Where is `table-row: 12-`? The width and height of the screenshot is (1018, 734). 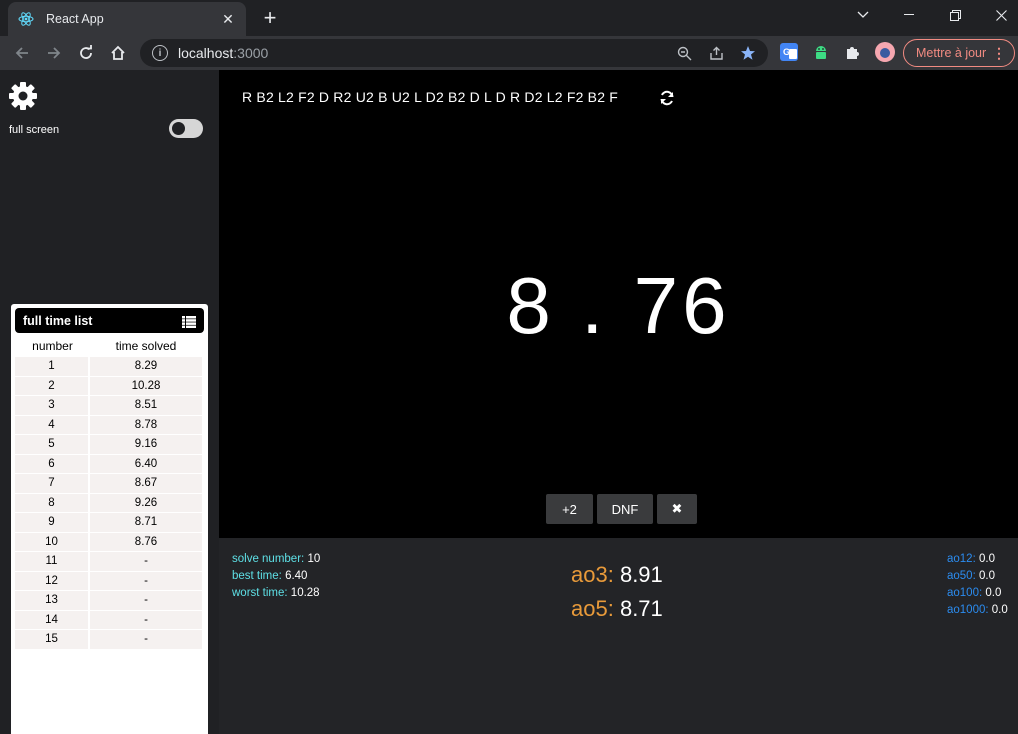
table-row: 12- is located at coordinates (109, 581).